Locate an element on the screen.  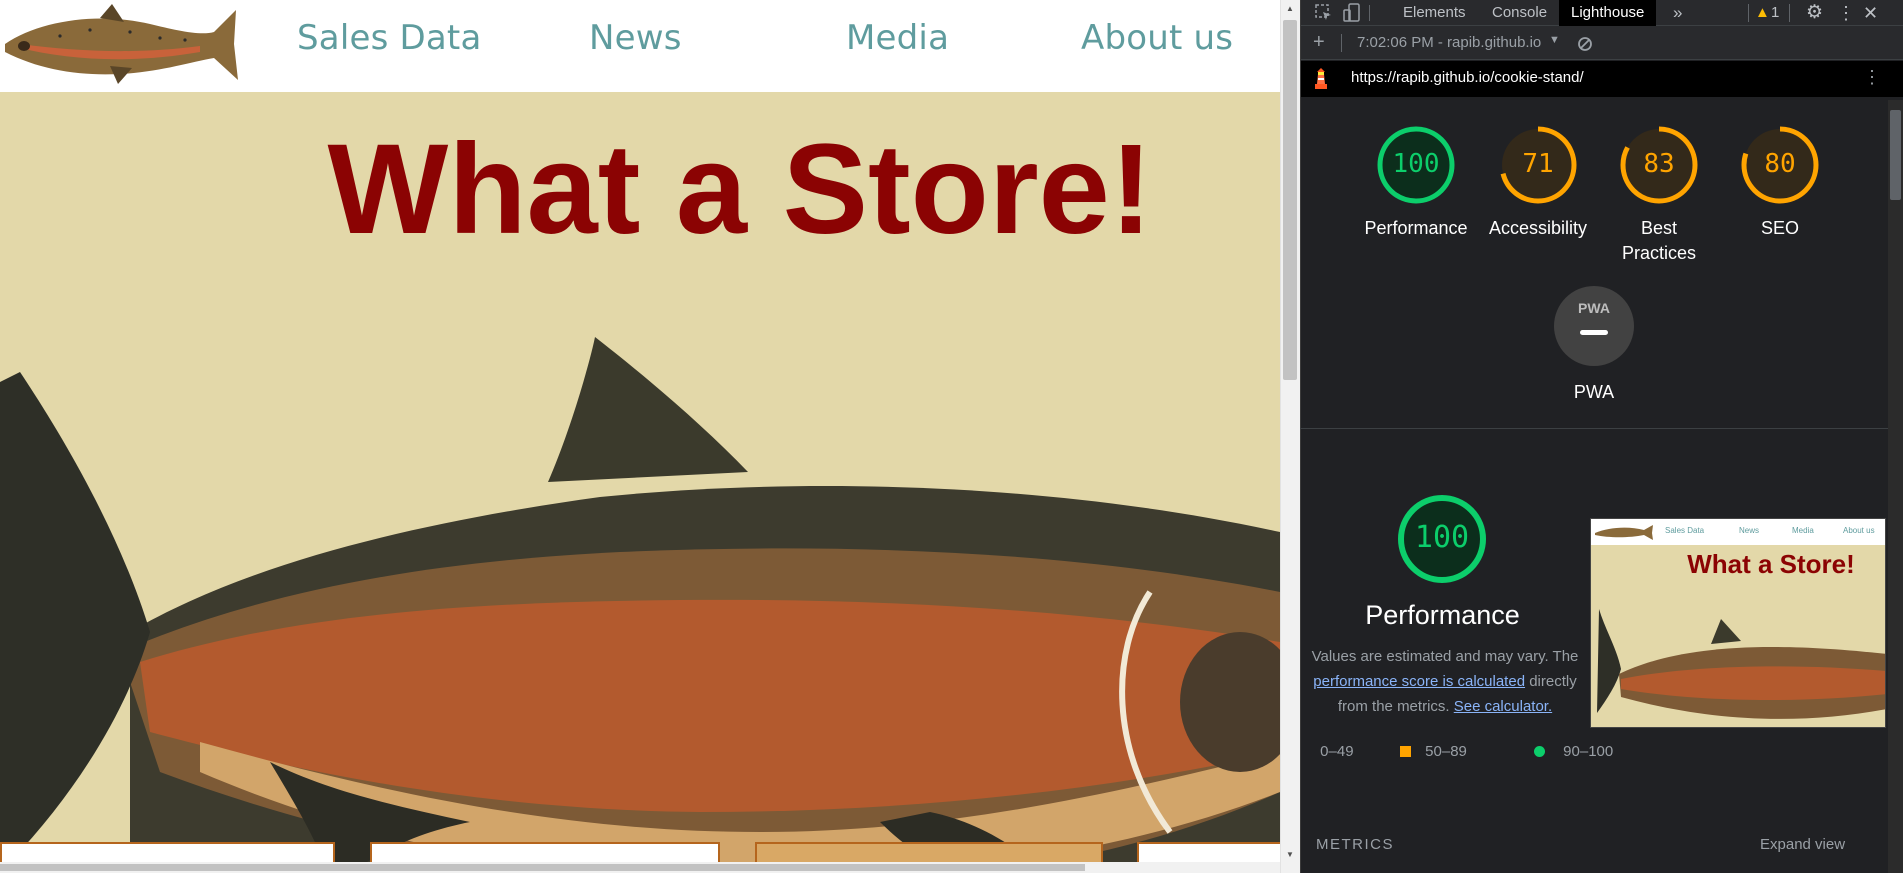
circle-icon is located at coordinates (1539, 751).